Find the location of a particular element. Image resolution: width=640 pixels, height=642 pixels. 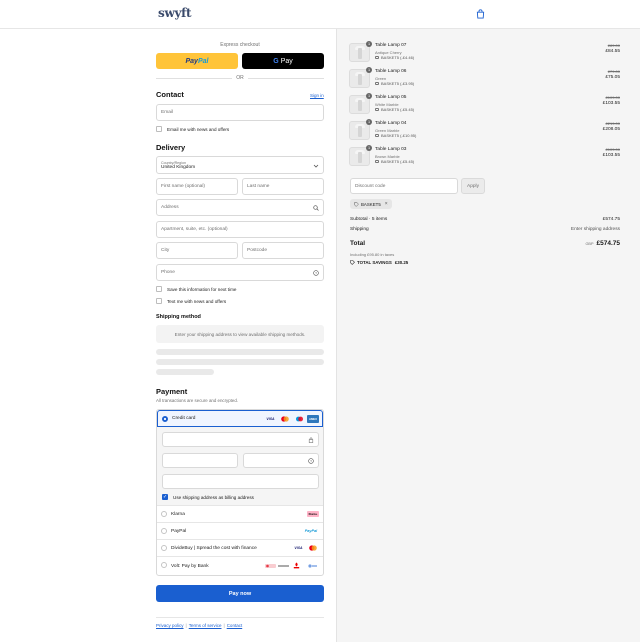

item-price: £84.55 is located at coordinates (612, 51).